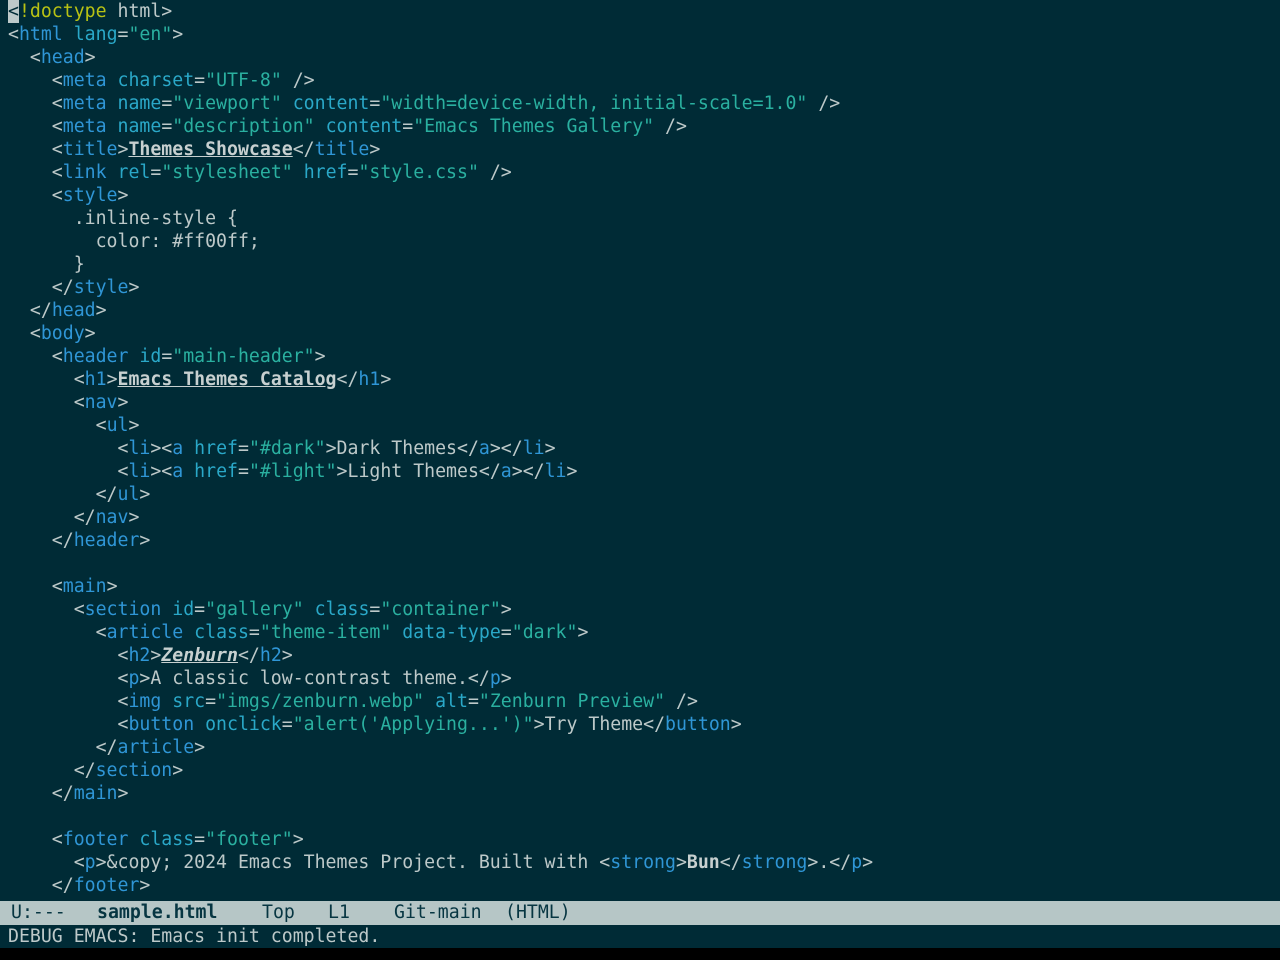 This screenshot has height=960, width=1280. What do you see at coordinates (644, 747) in the screenshot?
I see `code-line: </article>` at bounding box center [644, 747].